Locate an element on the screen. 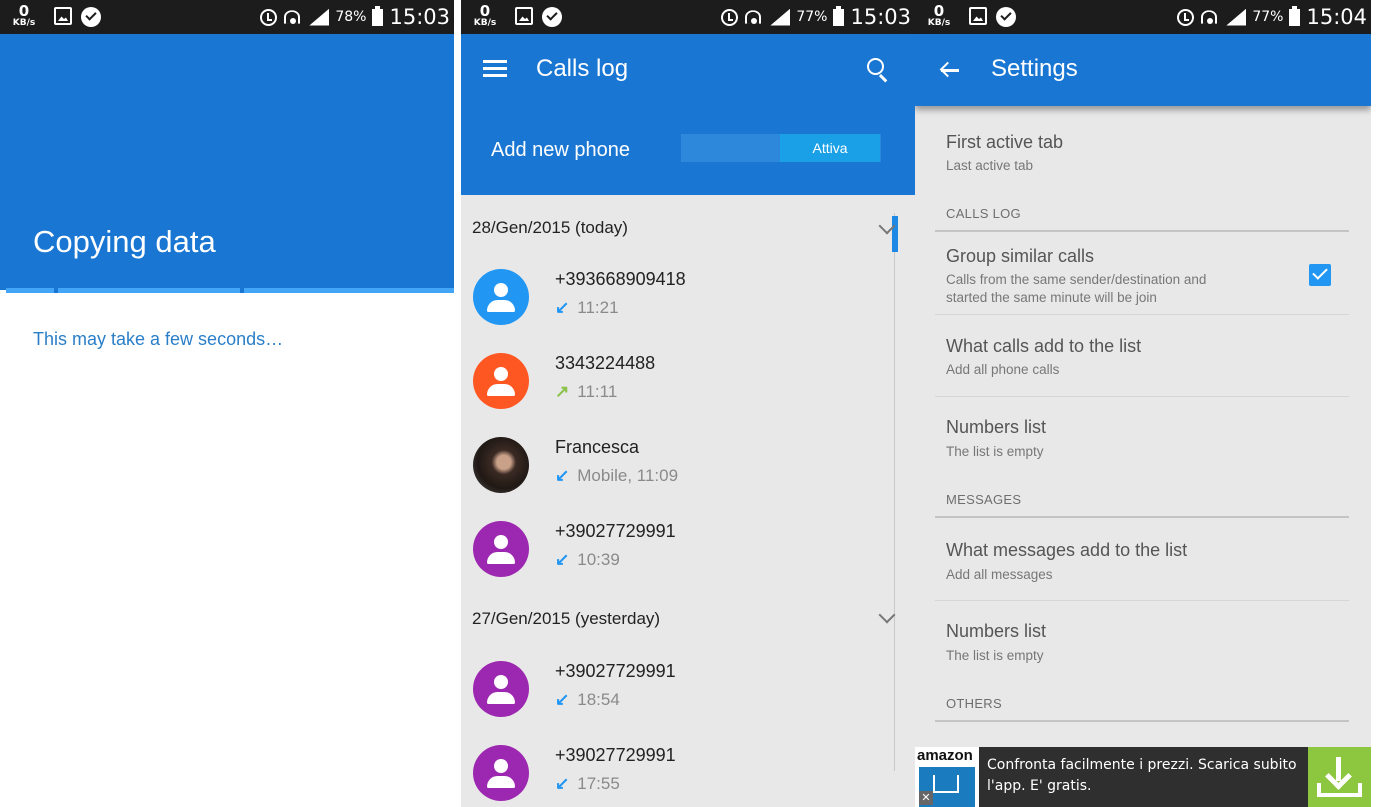 This screenshot has height=807, width=1376. status-bar: 0 KB/s 77% 15:04 is located at coordinates (1143, 17).